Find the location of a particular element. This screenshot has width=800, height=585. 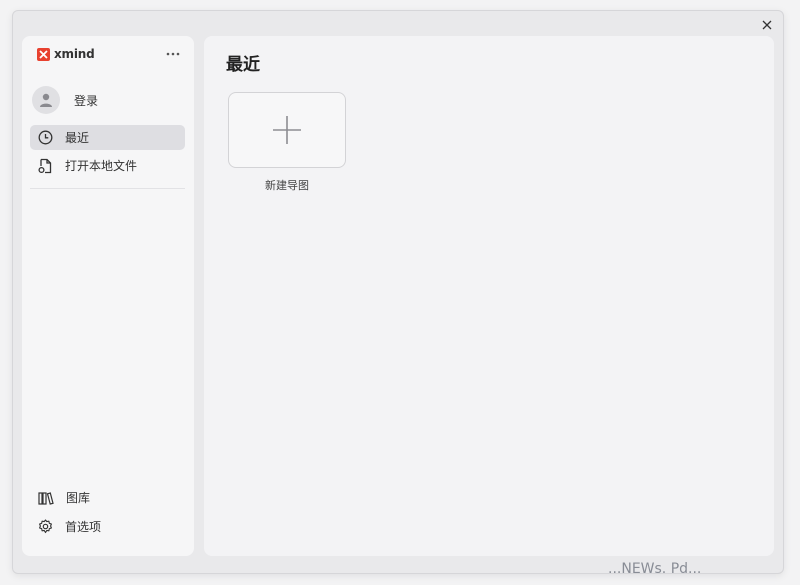

close-button is located at coordinates (767, 25).